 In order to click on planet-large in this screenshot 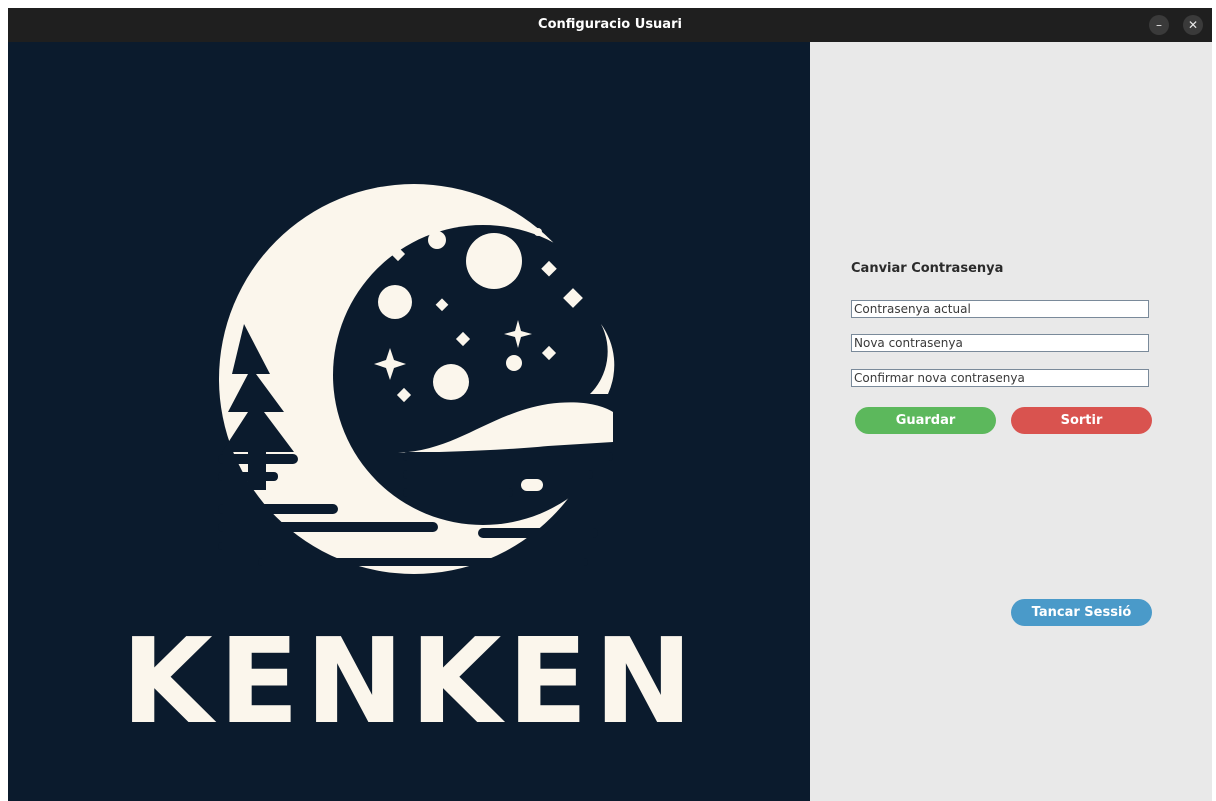, I will do `click(494, 261)`.